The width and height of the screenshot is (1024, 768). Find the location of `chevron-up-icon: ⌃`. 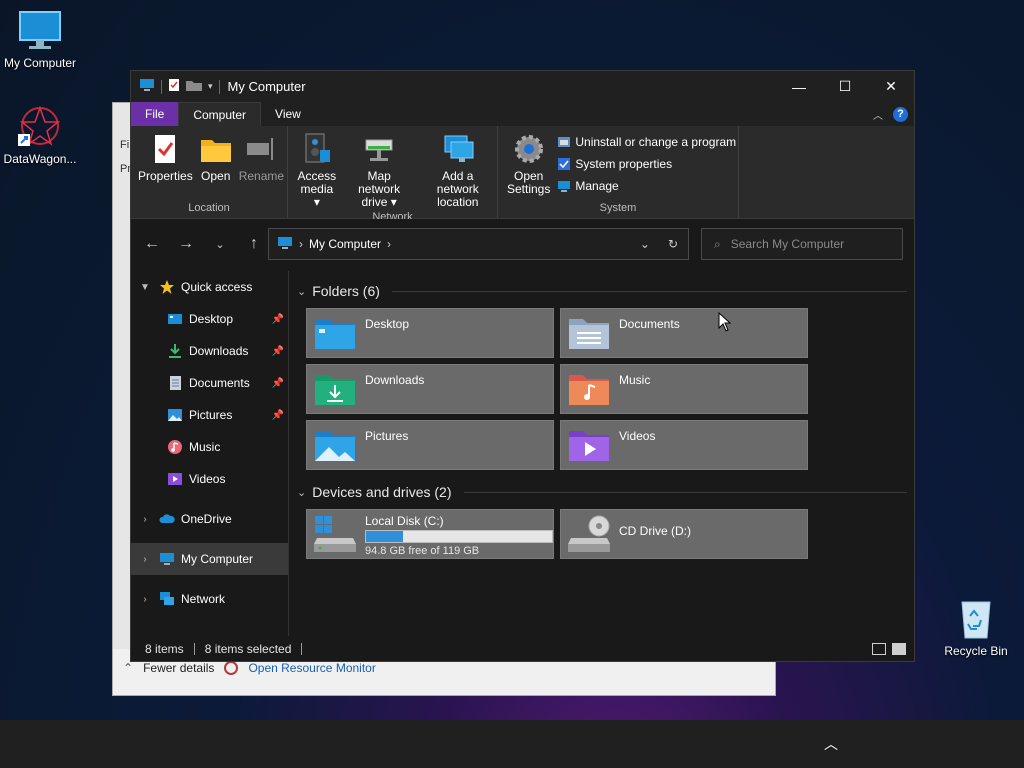

chevron-up-icon: ⌃ is located at coordinates (128, 668).